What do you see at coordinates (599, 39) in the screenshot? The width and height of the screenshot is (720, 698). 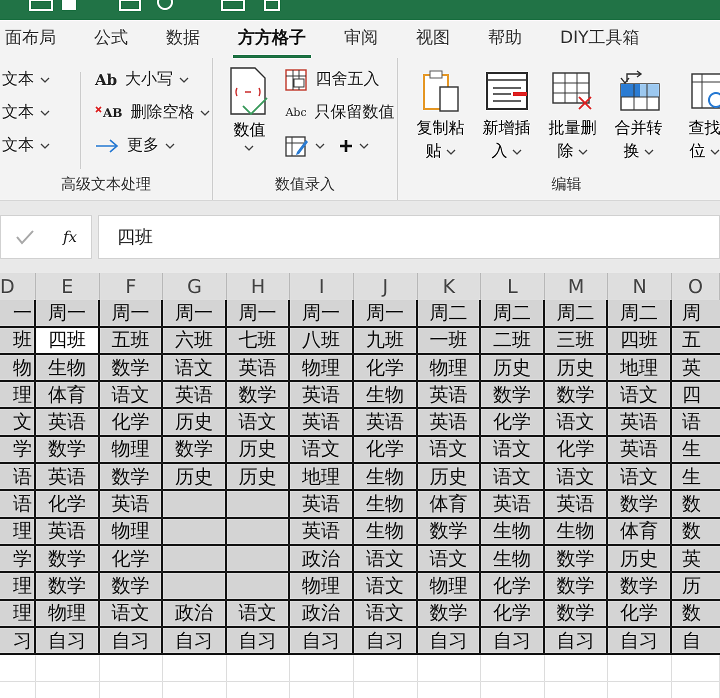 I see `ribbon-tab: DIY工具箱` at bounding box center [599, 39].